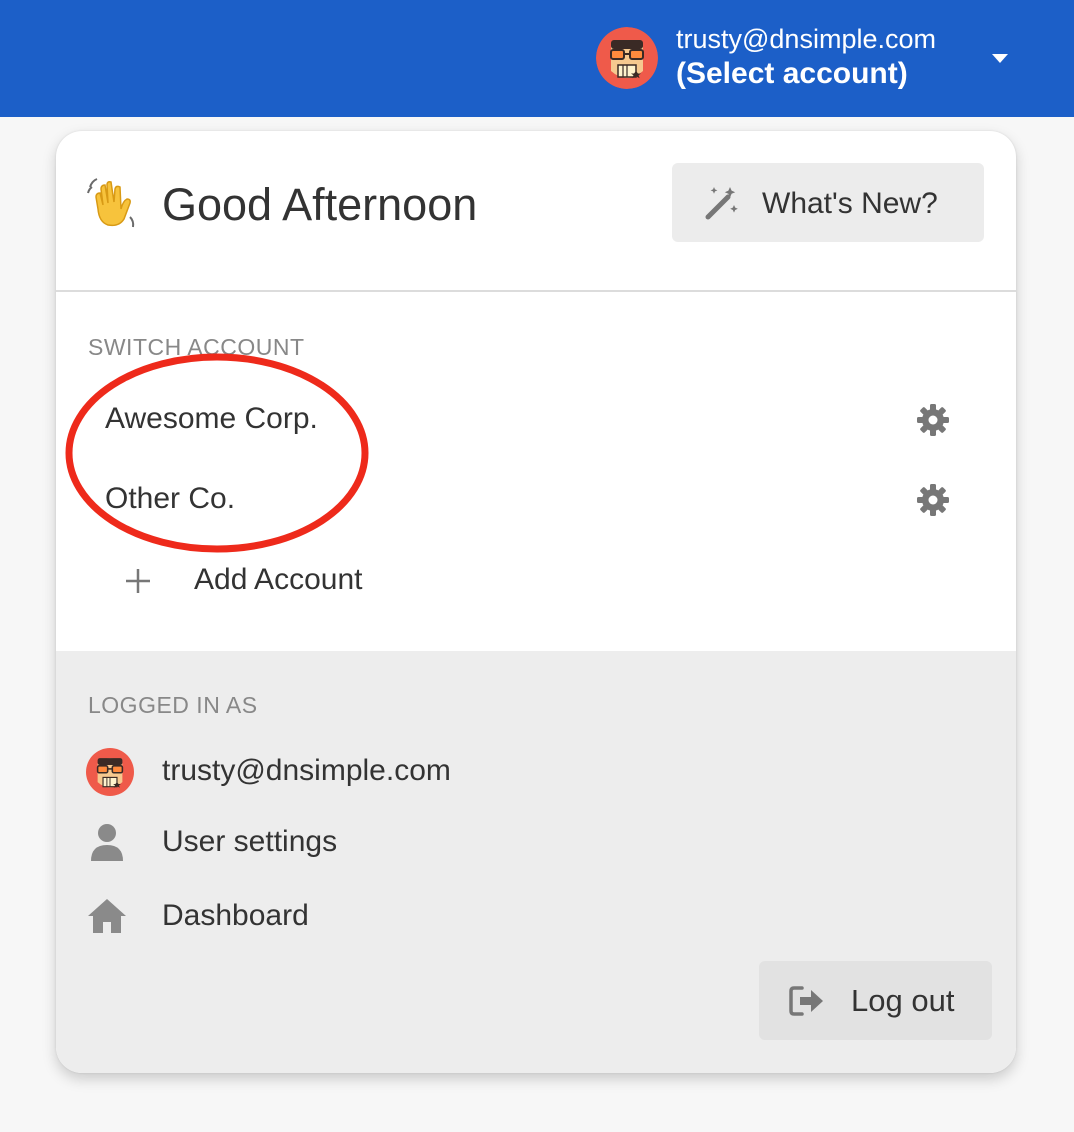 The image size is (1074, 1132). Describe the element at coordinates (211, 418) in the screenshot. I see `account-name: Awesome Corp.` at that location.